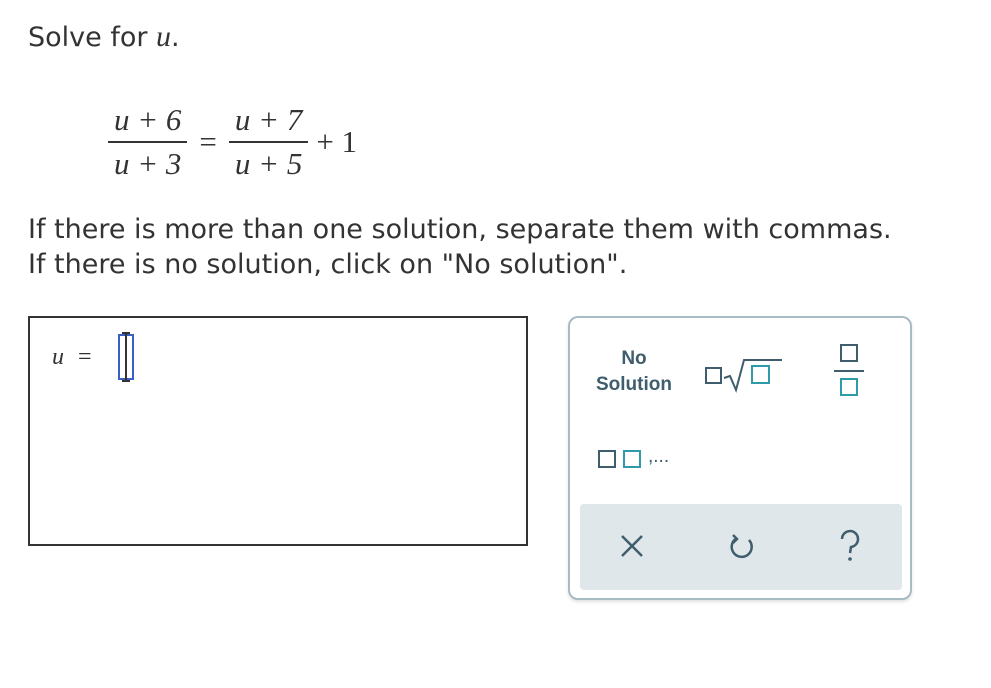 The width and height of the screenshot is (991, 688). What do you see at coordinates (148, 122) in the screenshot?
I see `lhs-numerator: u + 6` at bounding box center [148, 122].